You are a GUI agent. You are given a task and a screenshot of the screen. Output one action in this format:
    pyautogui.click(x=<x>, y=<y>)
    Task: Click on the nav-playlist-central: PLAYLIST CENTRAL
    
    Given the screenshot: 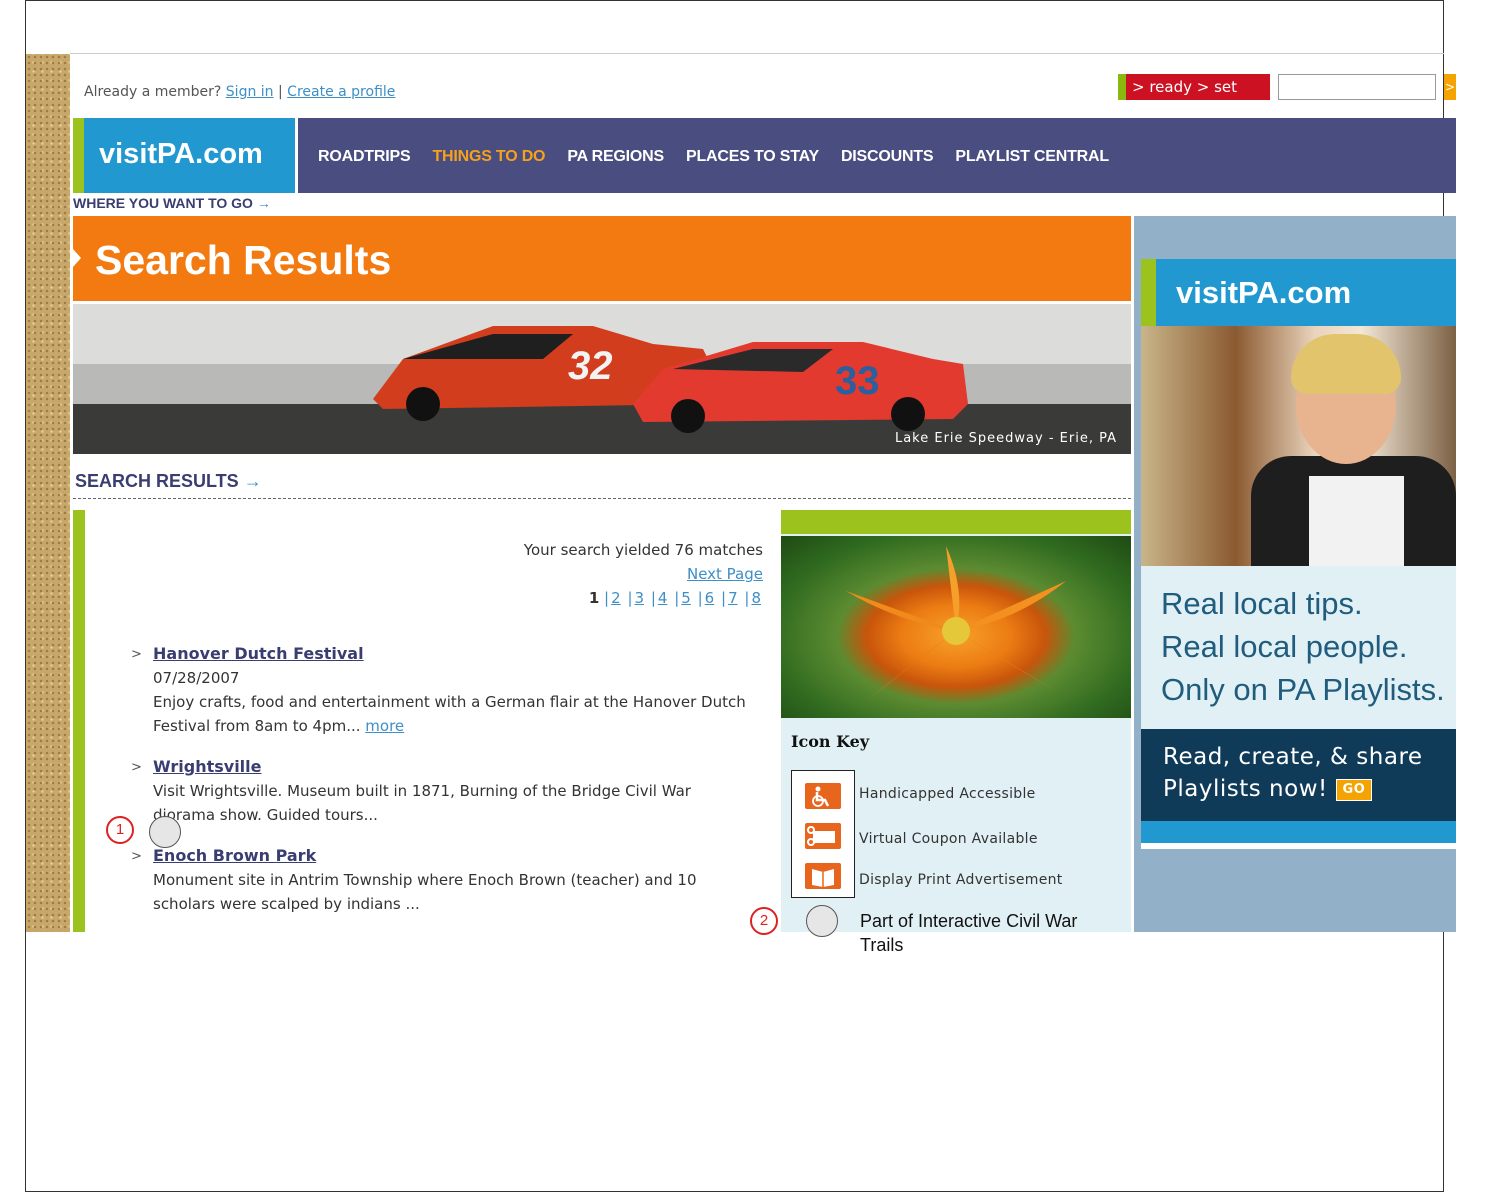 What is the action you would take?
    pyautogui.click(x=1032, y=157)
    